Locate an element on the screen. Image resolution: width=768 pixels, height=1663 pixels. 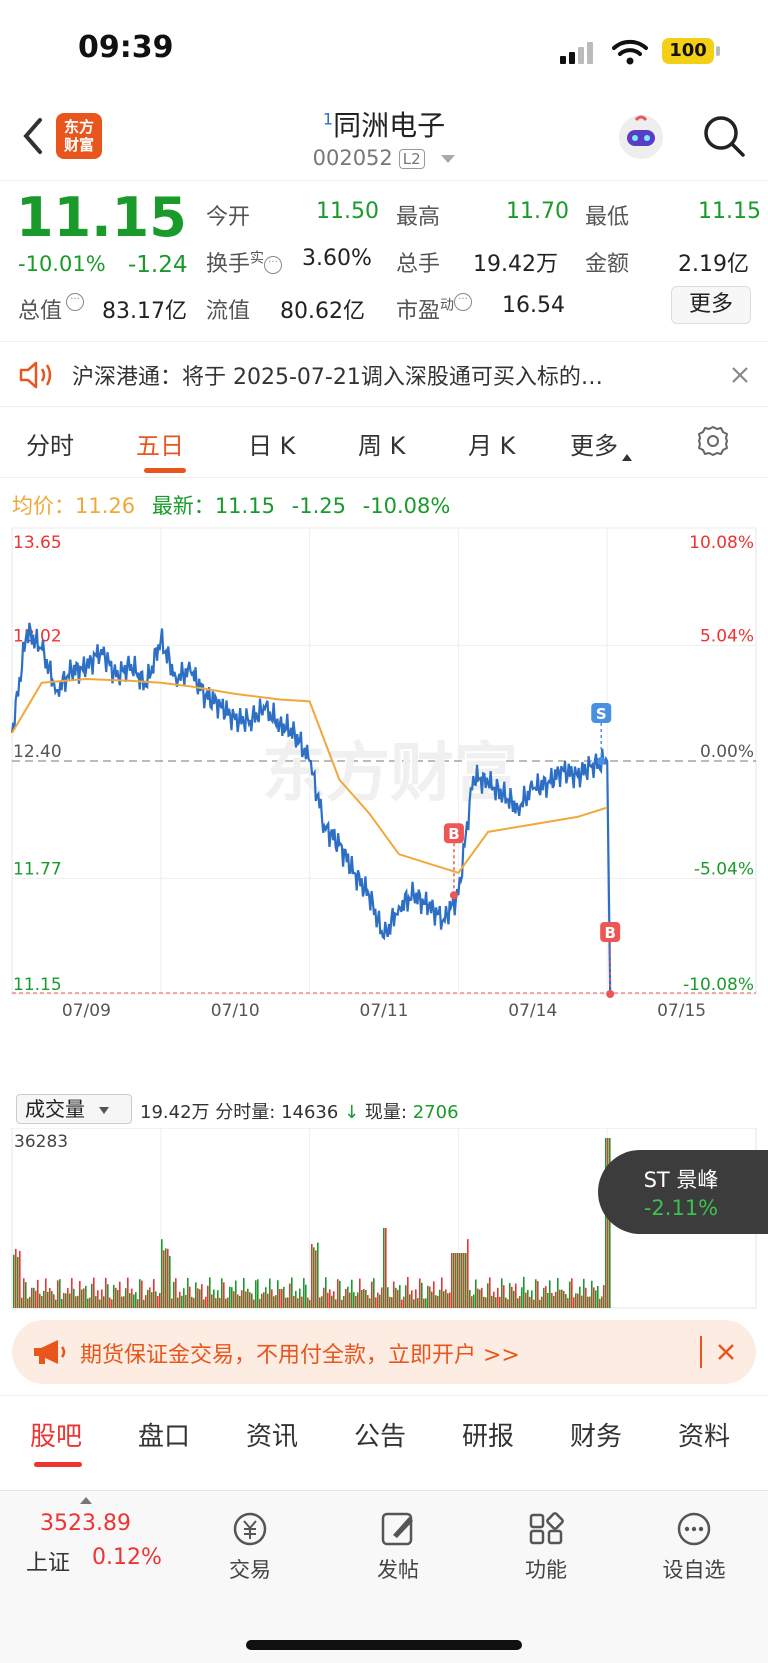
robot-avatar-icon is located at coordinates (641, 137).